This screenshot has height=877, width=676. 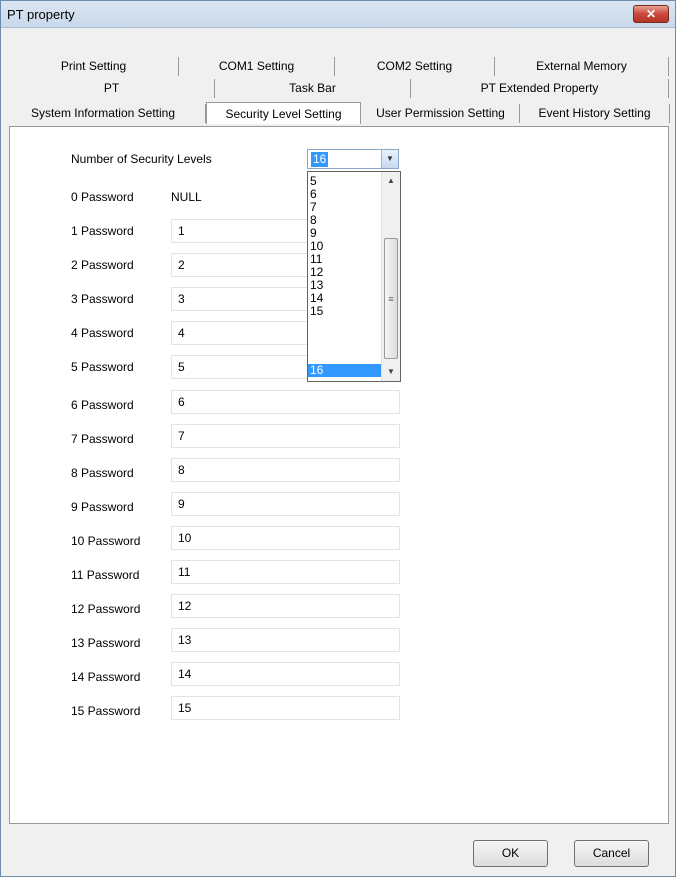 What do you see at coordinates (102, 473) in the screenshot?
I see `password-label: 8 Password` at bounding box center [102, 473].